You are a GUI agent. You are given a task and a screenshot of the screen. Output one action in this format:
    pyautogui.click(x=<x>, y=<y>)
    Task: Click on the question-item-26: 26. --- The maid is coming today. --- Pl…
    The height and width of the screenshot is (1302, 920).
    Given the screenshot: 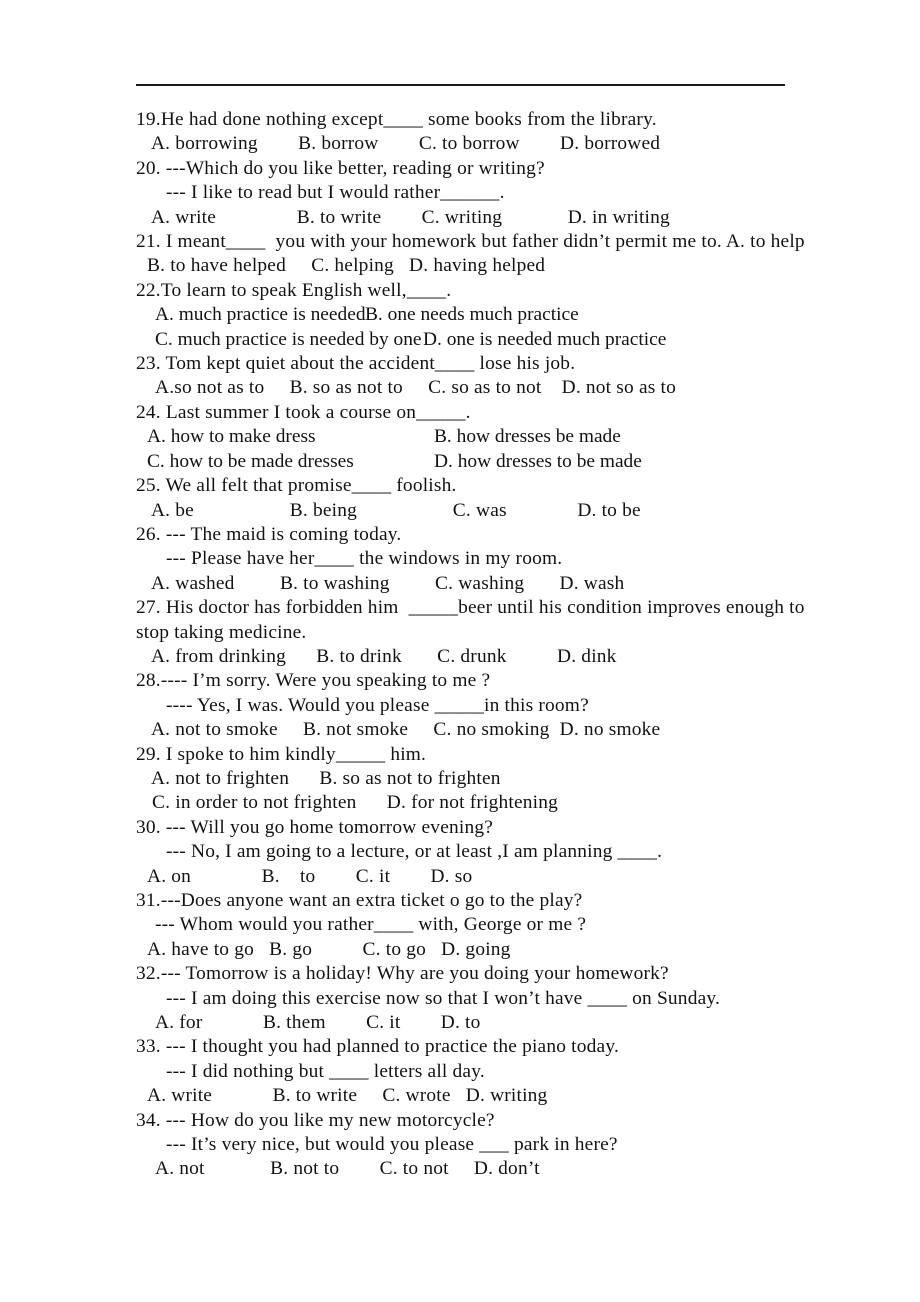 What is the action you would take?
    pyautogui.click(x=460, y=559)
    